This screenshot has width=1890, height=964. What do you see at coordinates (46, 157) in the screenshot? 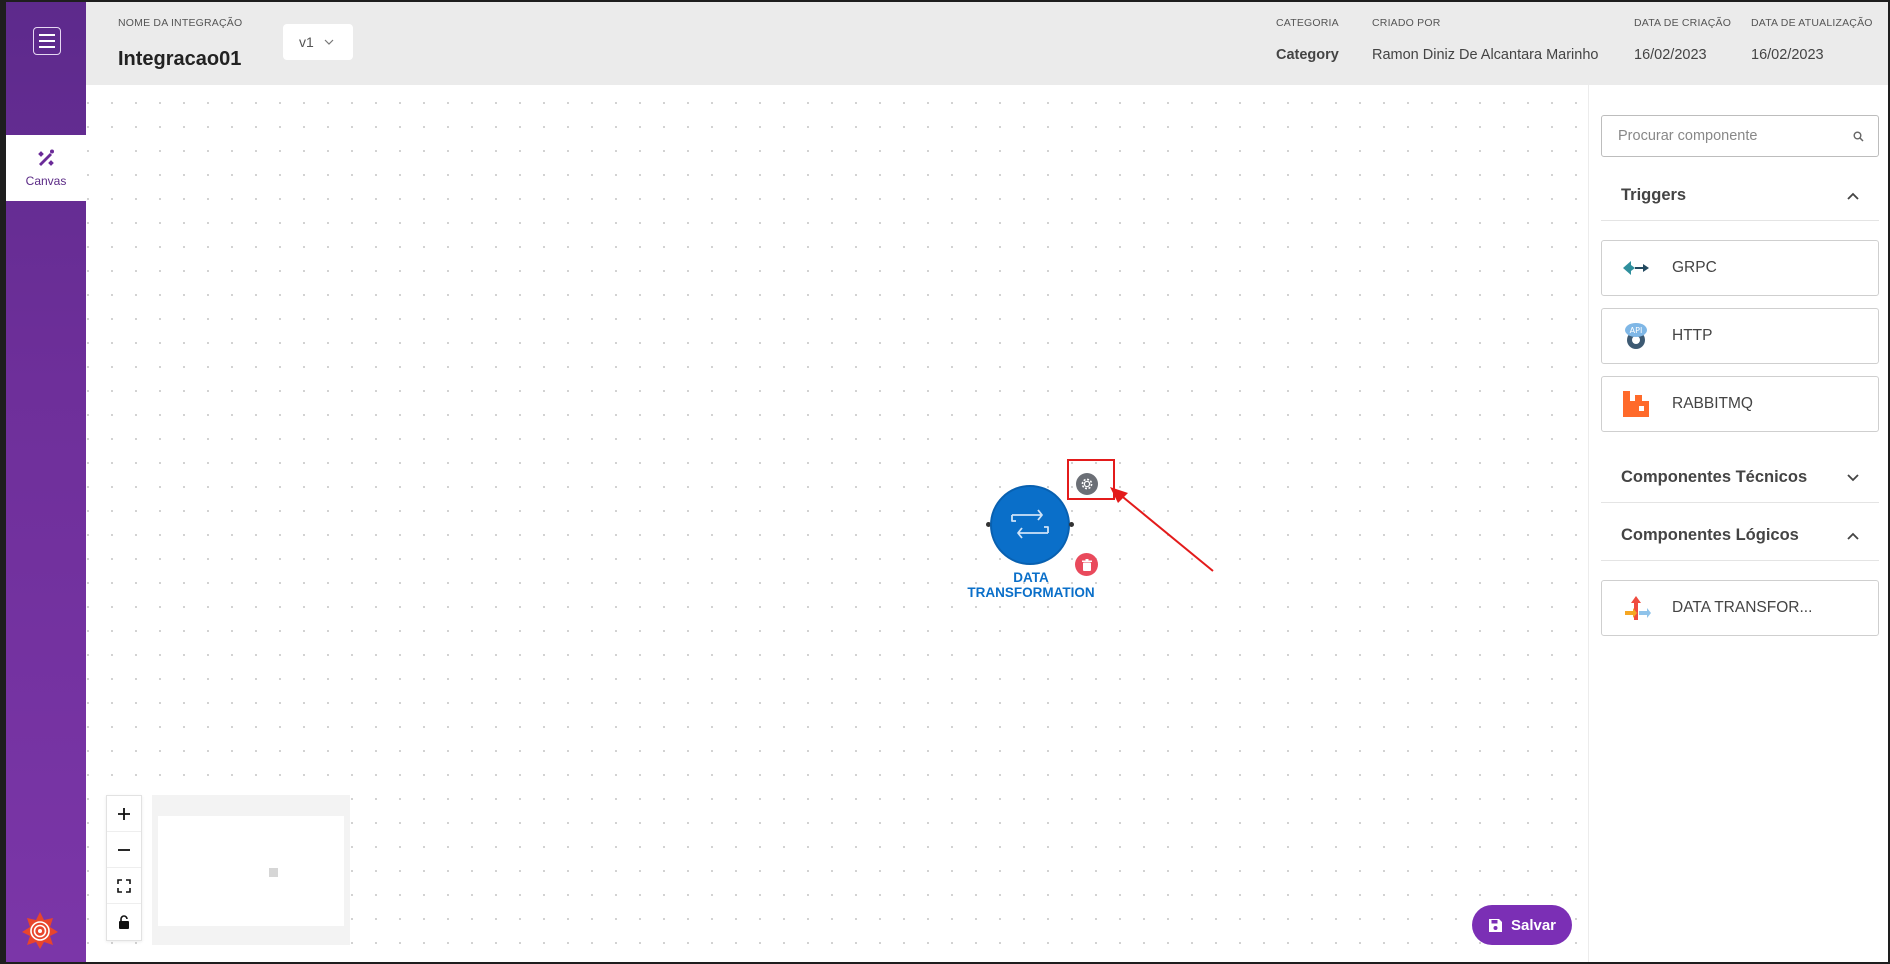
I see `design-tools-icon` at bounding box center [46, 157].